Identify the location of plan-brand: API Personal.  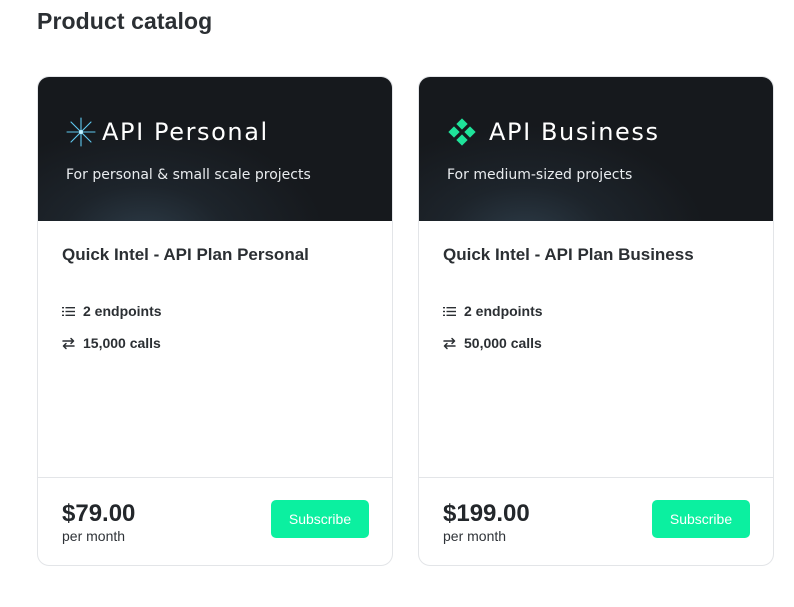
(167, 132).